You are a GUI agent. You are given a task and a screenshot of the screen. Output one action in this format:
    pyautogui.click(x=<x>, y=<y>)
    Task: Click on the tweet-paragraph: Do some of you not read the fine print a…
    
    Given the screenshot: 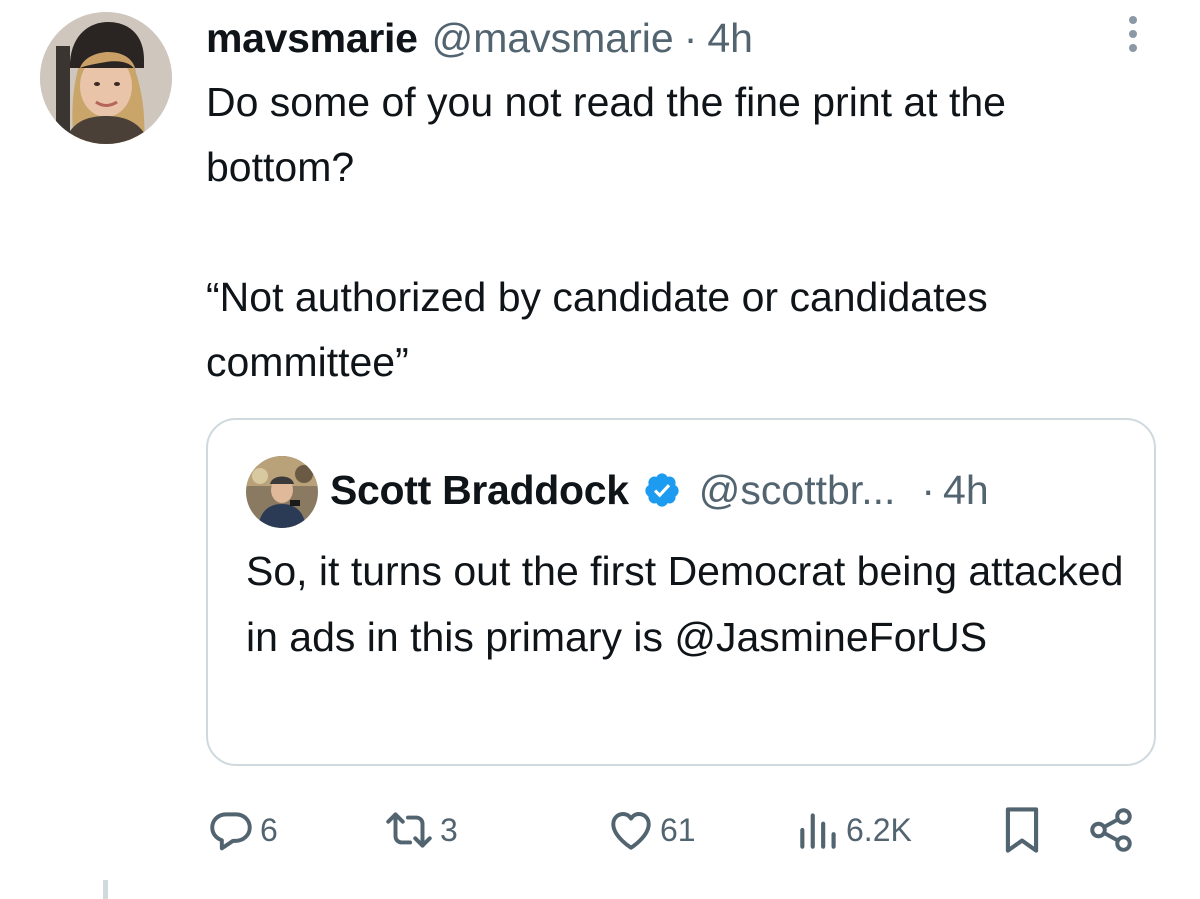 What is the action you would take?
    pyautogui.click(x=606, y=134)
    